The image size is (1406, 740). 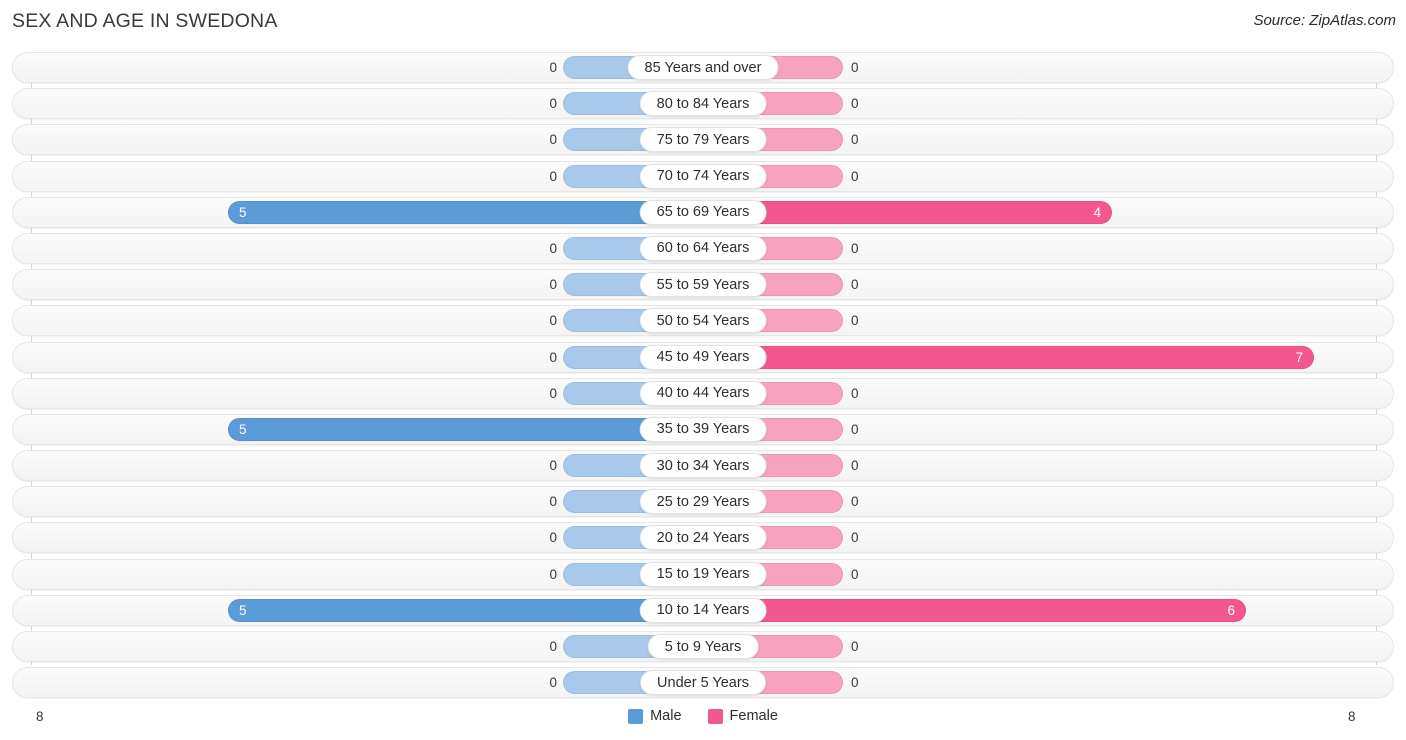 I want to click on age-group-label: 55 to 59 Years, so click(x=703, y=285).